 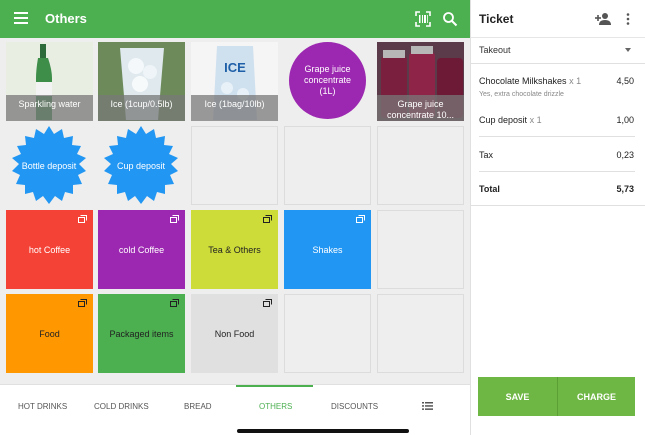 What do you see at coordinates (625, 81) in the screenshot?
I see `ticket-line-price: 4,50` at bounding box center [625, 81].